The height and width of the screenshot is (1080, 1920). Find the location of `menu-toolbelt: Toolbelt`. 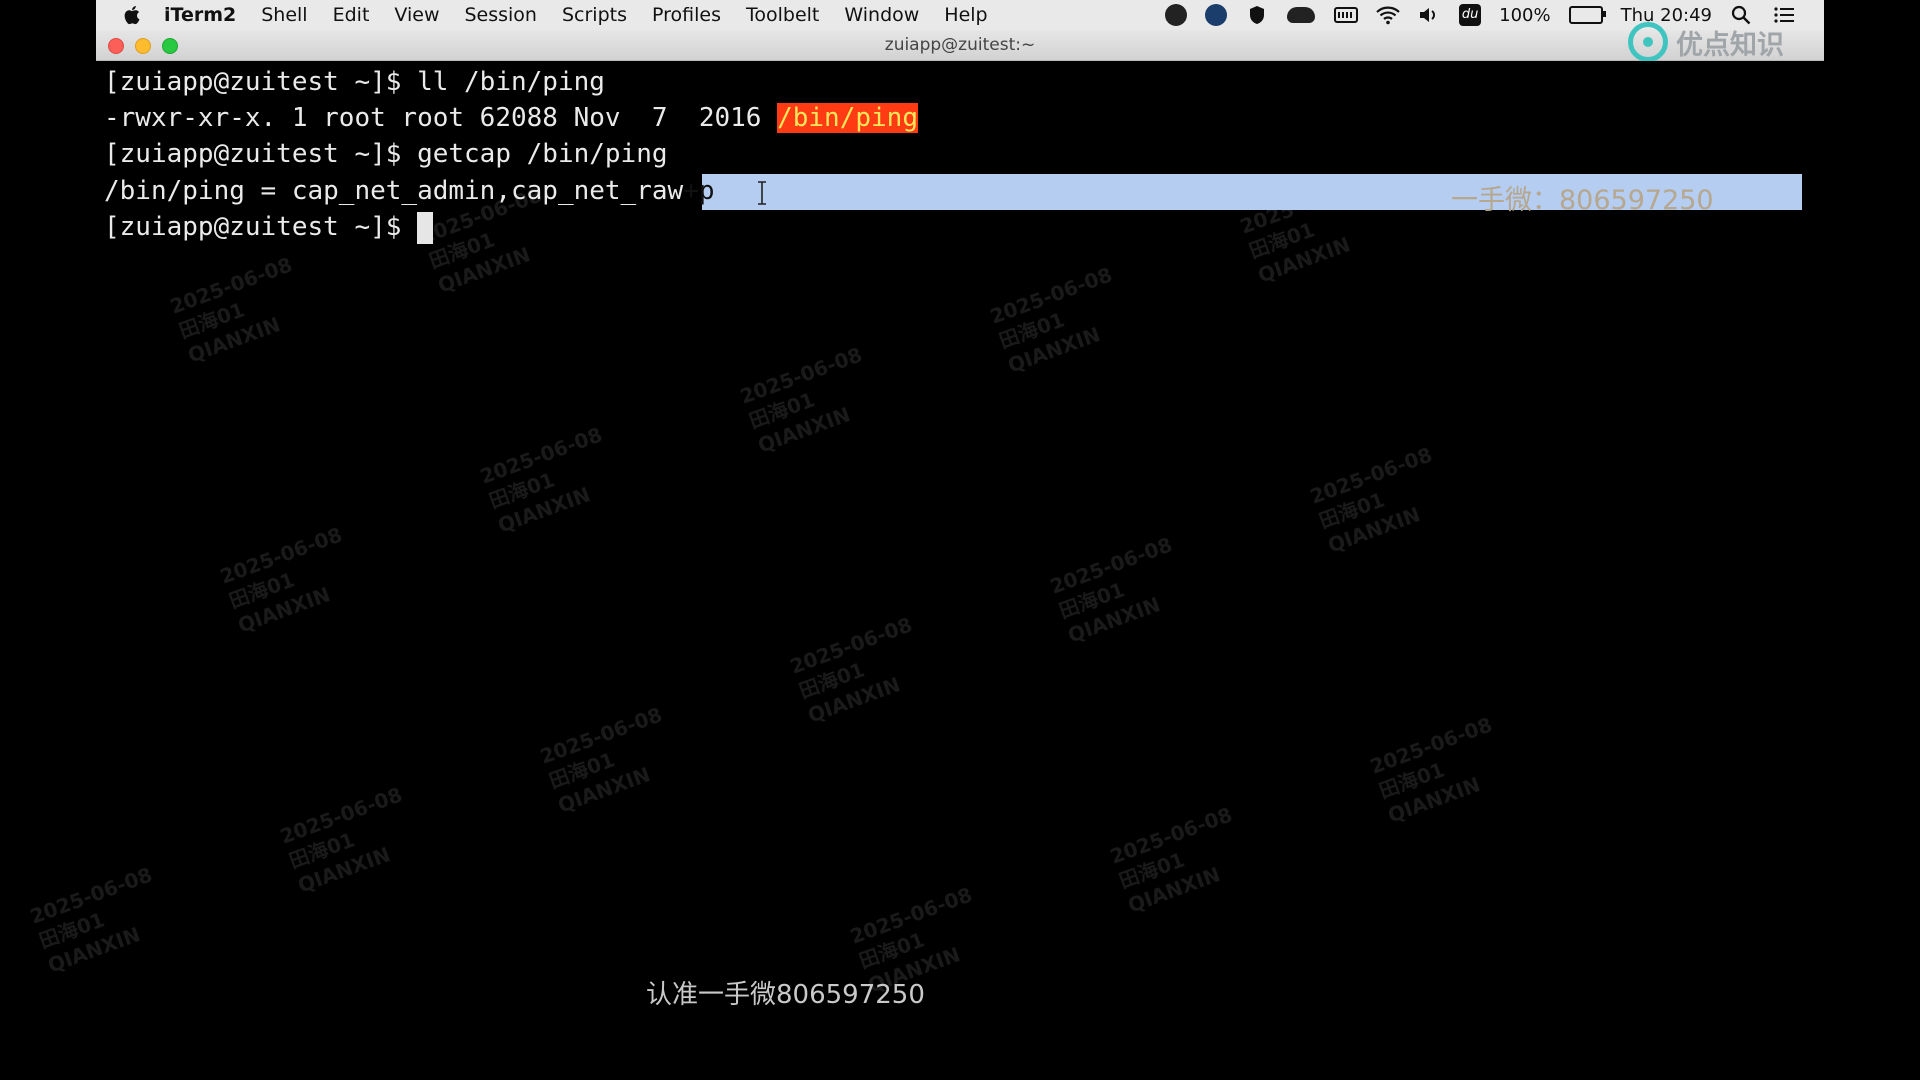

menu-toolbelt: Toolbelt is located at coordinates (782, 15).